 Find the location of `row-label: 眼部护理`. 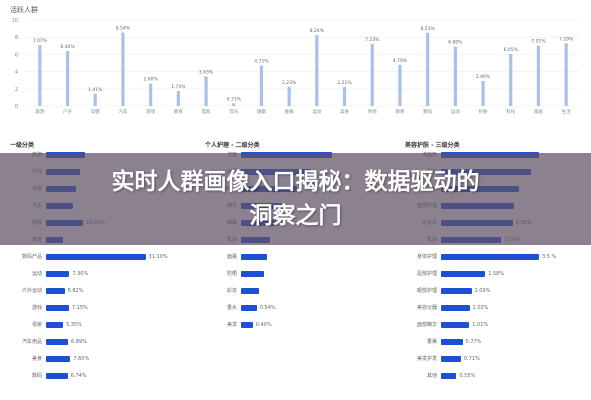

row-label: 眼部护理 is located at coordinates (426, 291).